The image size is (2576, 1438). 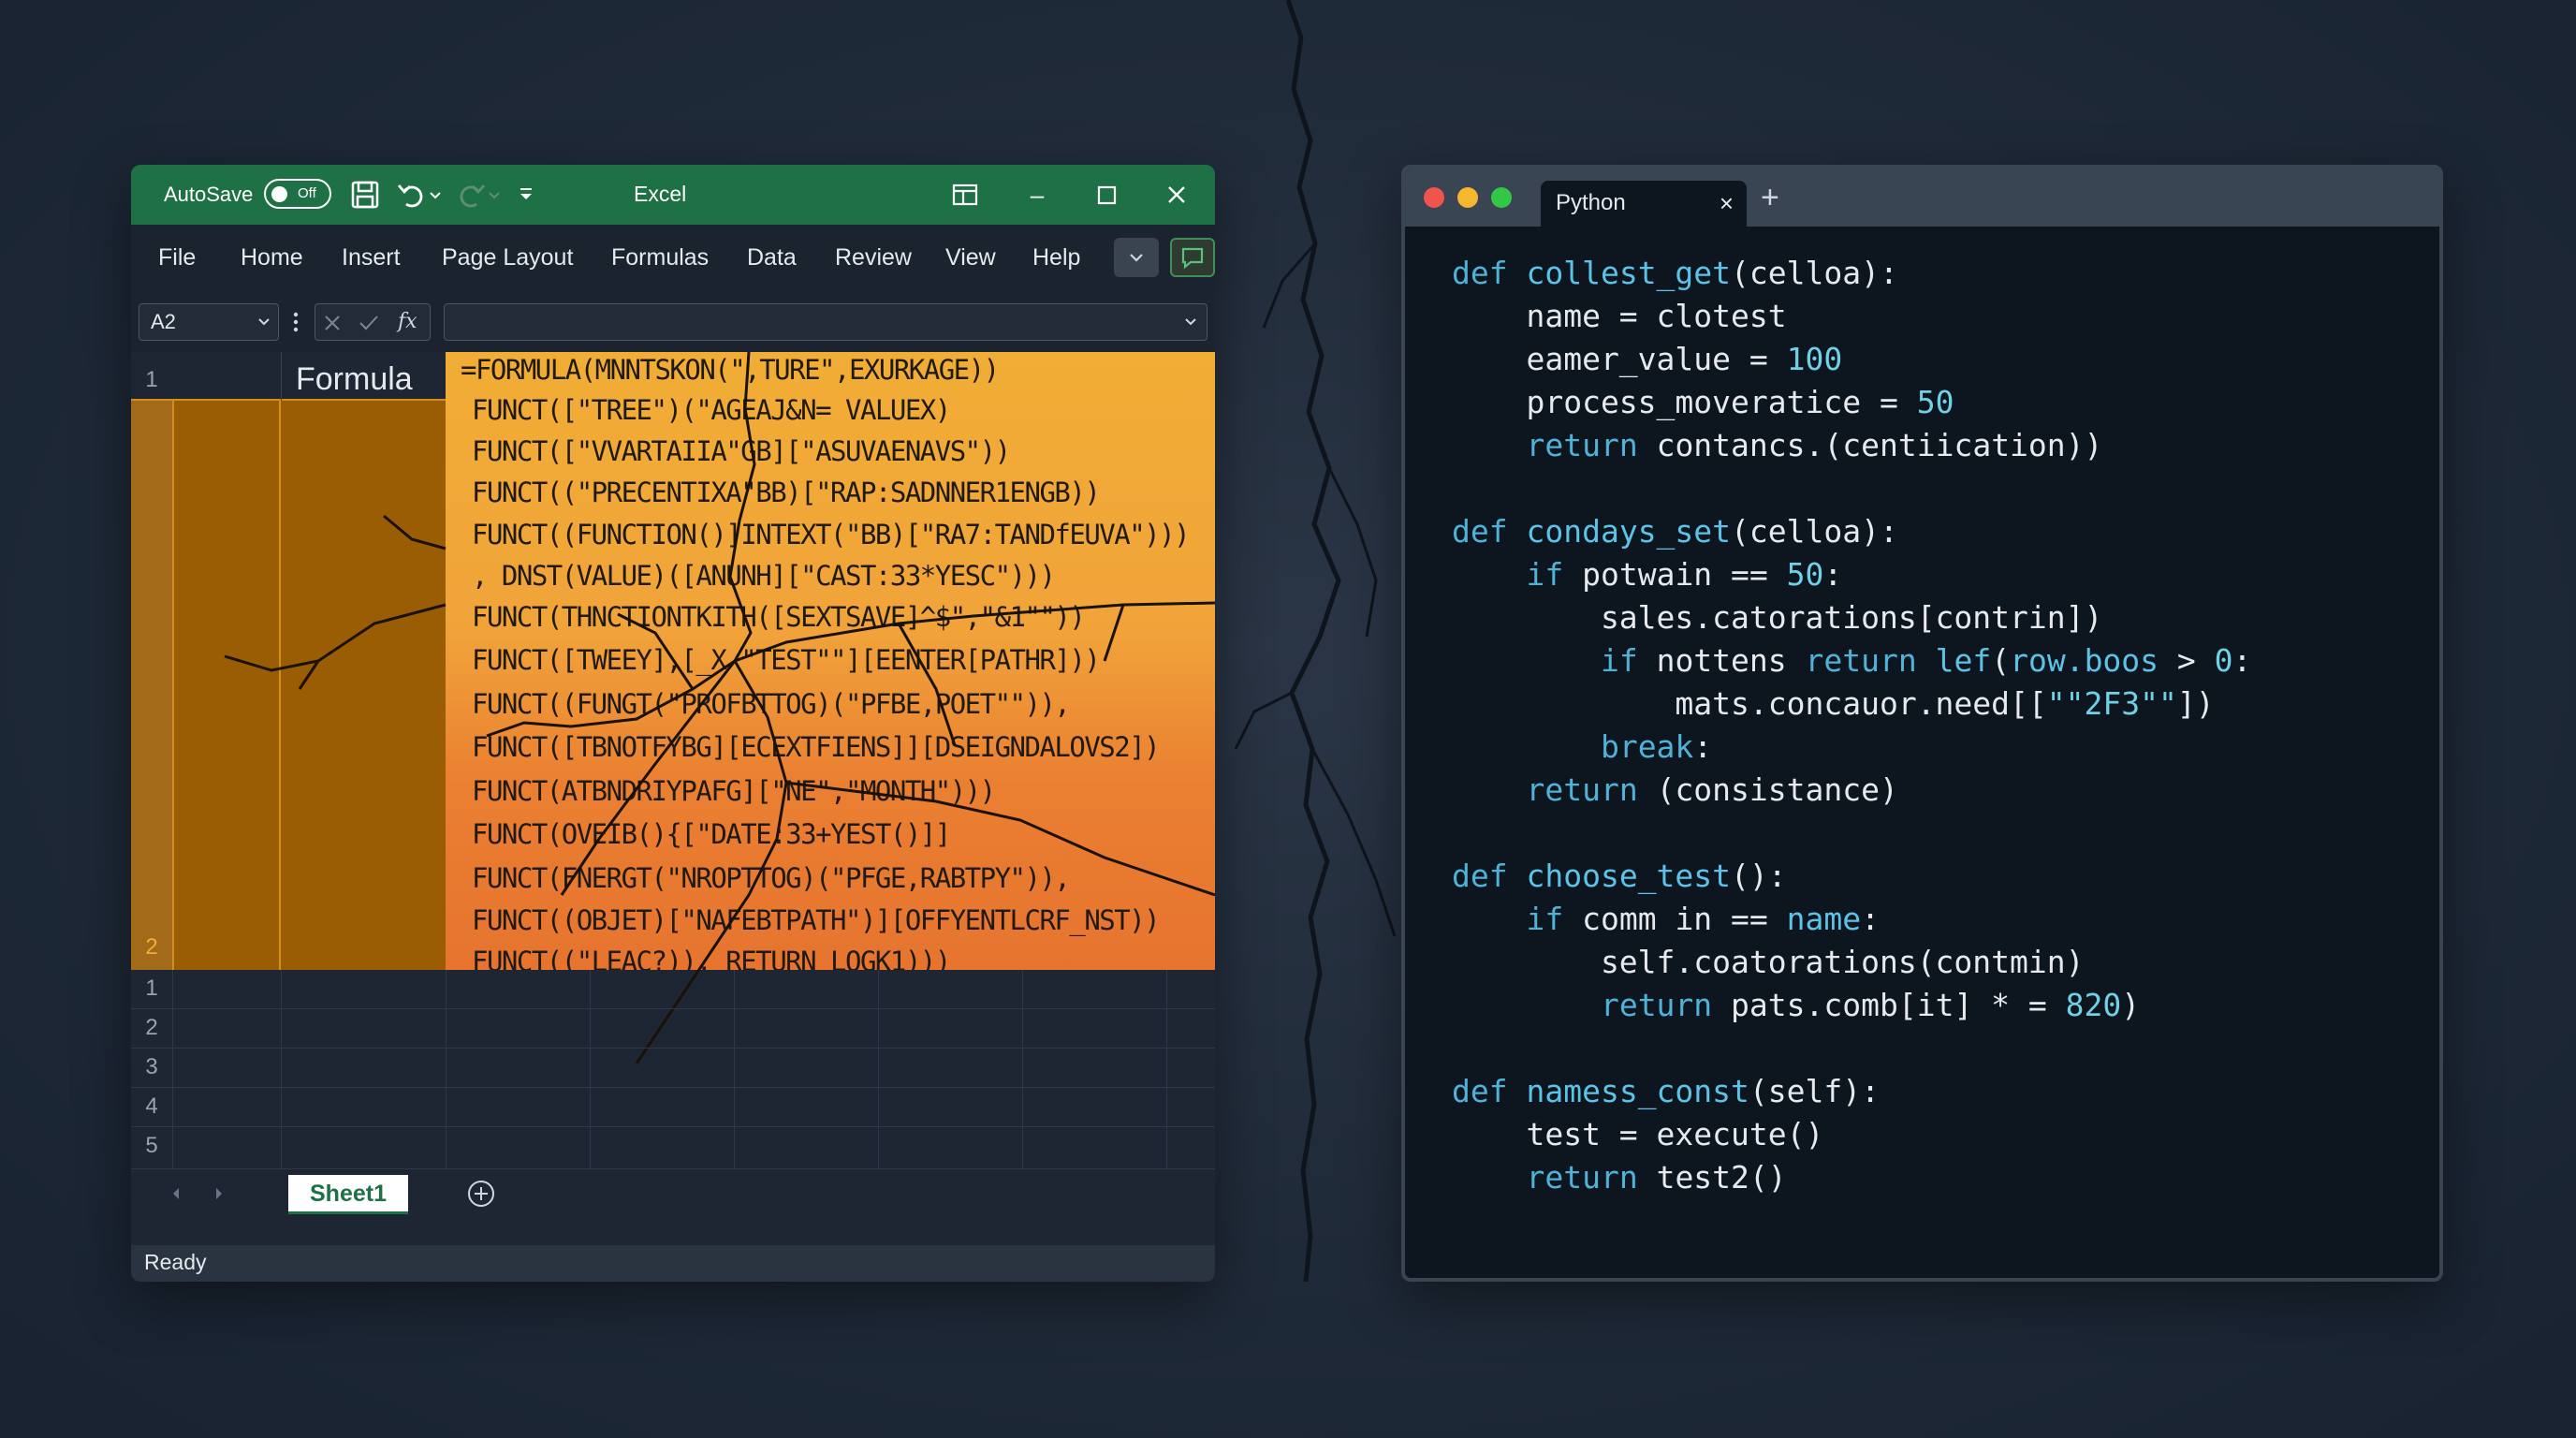 What do you see at coordinates (152, 1146) in the screenshot?
I see `row-number: 5` at bounding box center [152, 1146].